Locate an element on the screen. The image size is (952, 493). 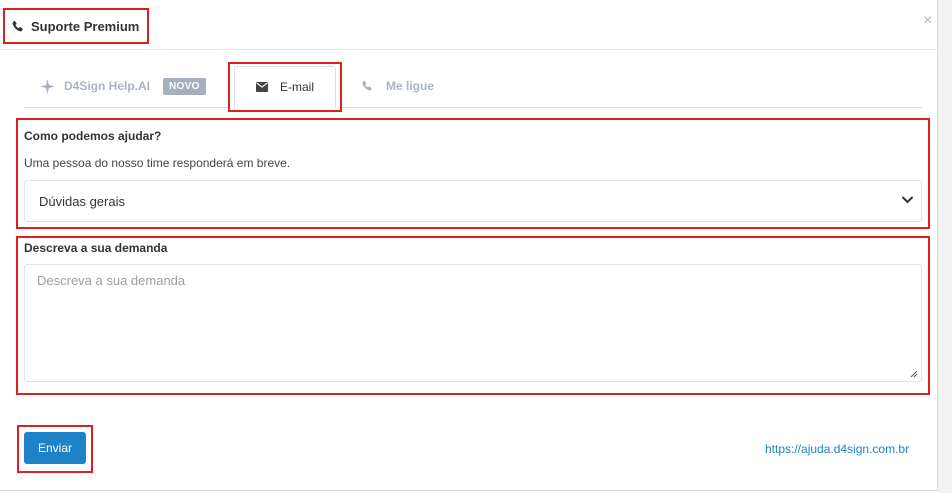
tab-email-content: E-mail is located at coordinates (284, 87).